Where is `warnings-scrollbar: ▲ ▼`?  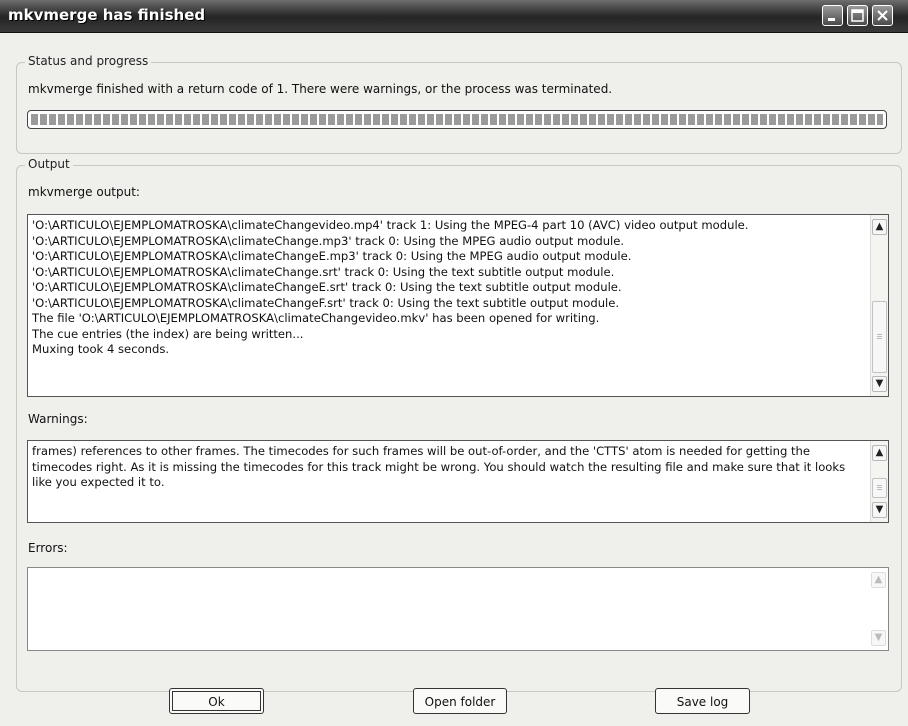 warnings-scrollbar: ▲ ▼ is located at coordinates (879, 481).